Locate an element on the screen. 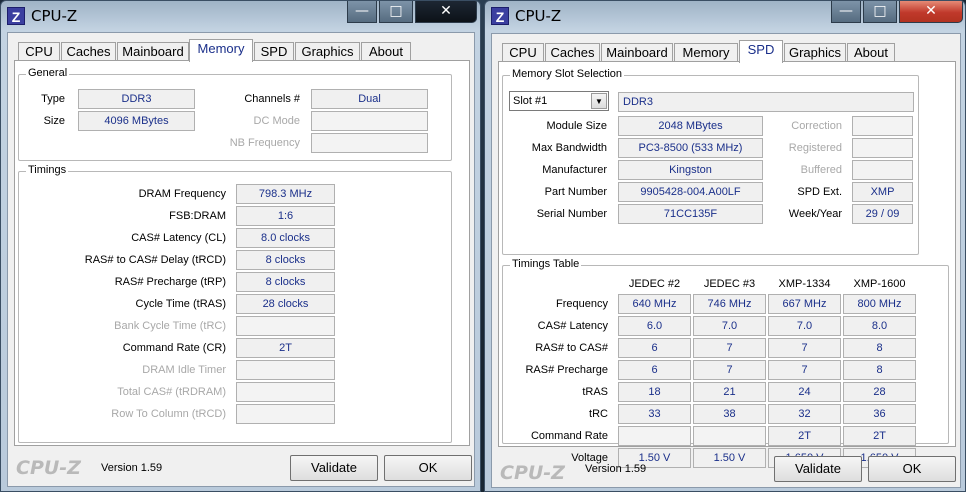 This screenshot has height=492, width=966. timings-cell: 7.0 is located at coordinates (729, 326).